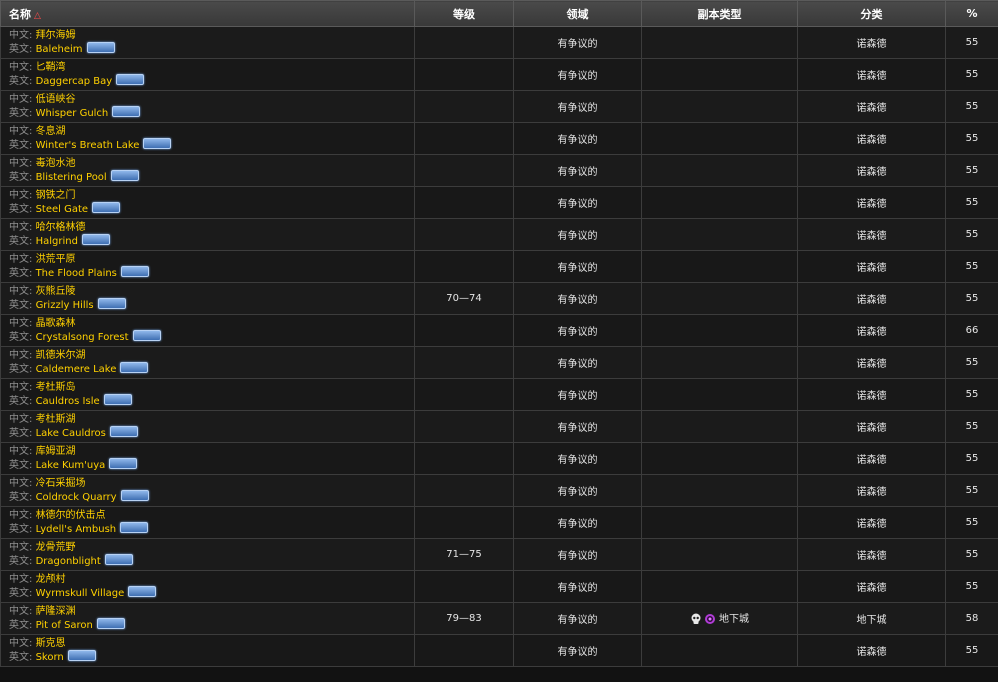  Describe the element at coordinates (80, 593) in the screenshot. I see `zone-link-en: Wyrmskull Village` at that location.